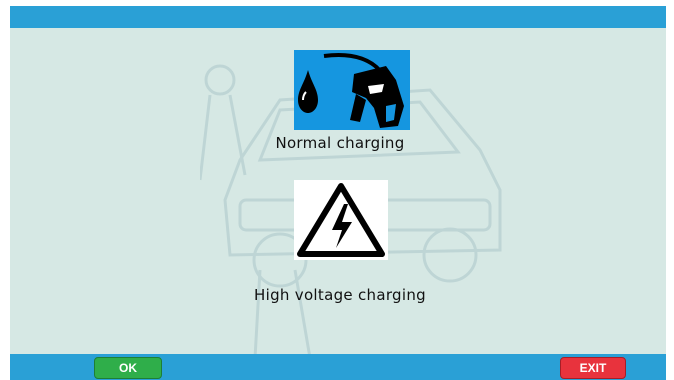 This screenshot has width=674, height=380. I want to click on fuel-nozzle-icon, so click(352, 90).